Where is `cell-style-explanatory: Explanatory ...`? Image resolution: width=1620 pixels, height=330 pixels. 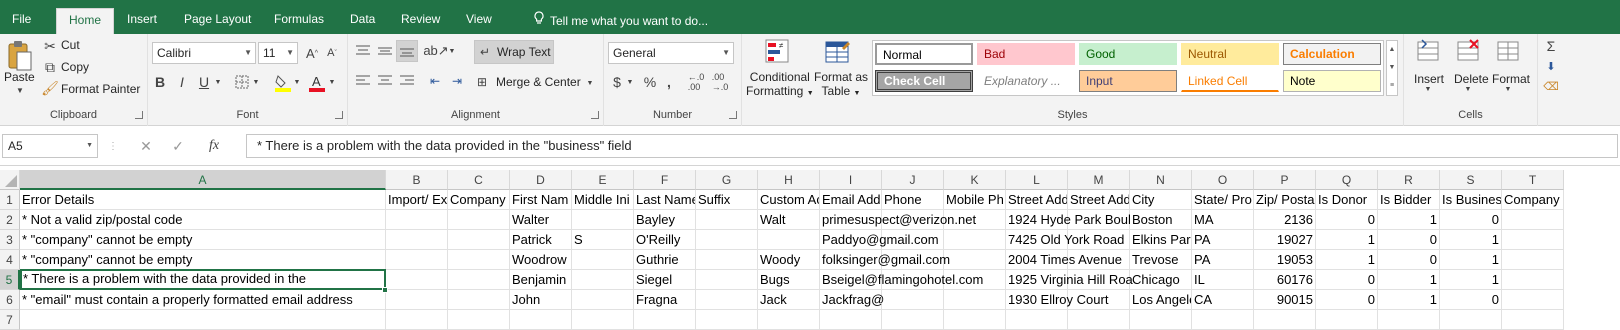
cell-style-explanatory: Explanatory ... is located at coordinates (1026, 81).